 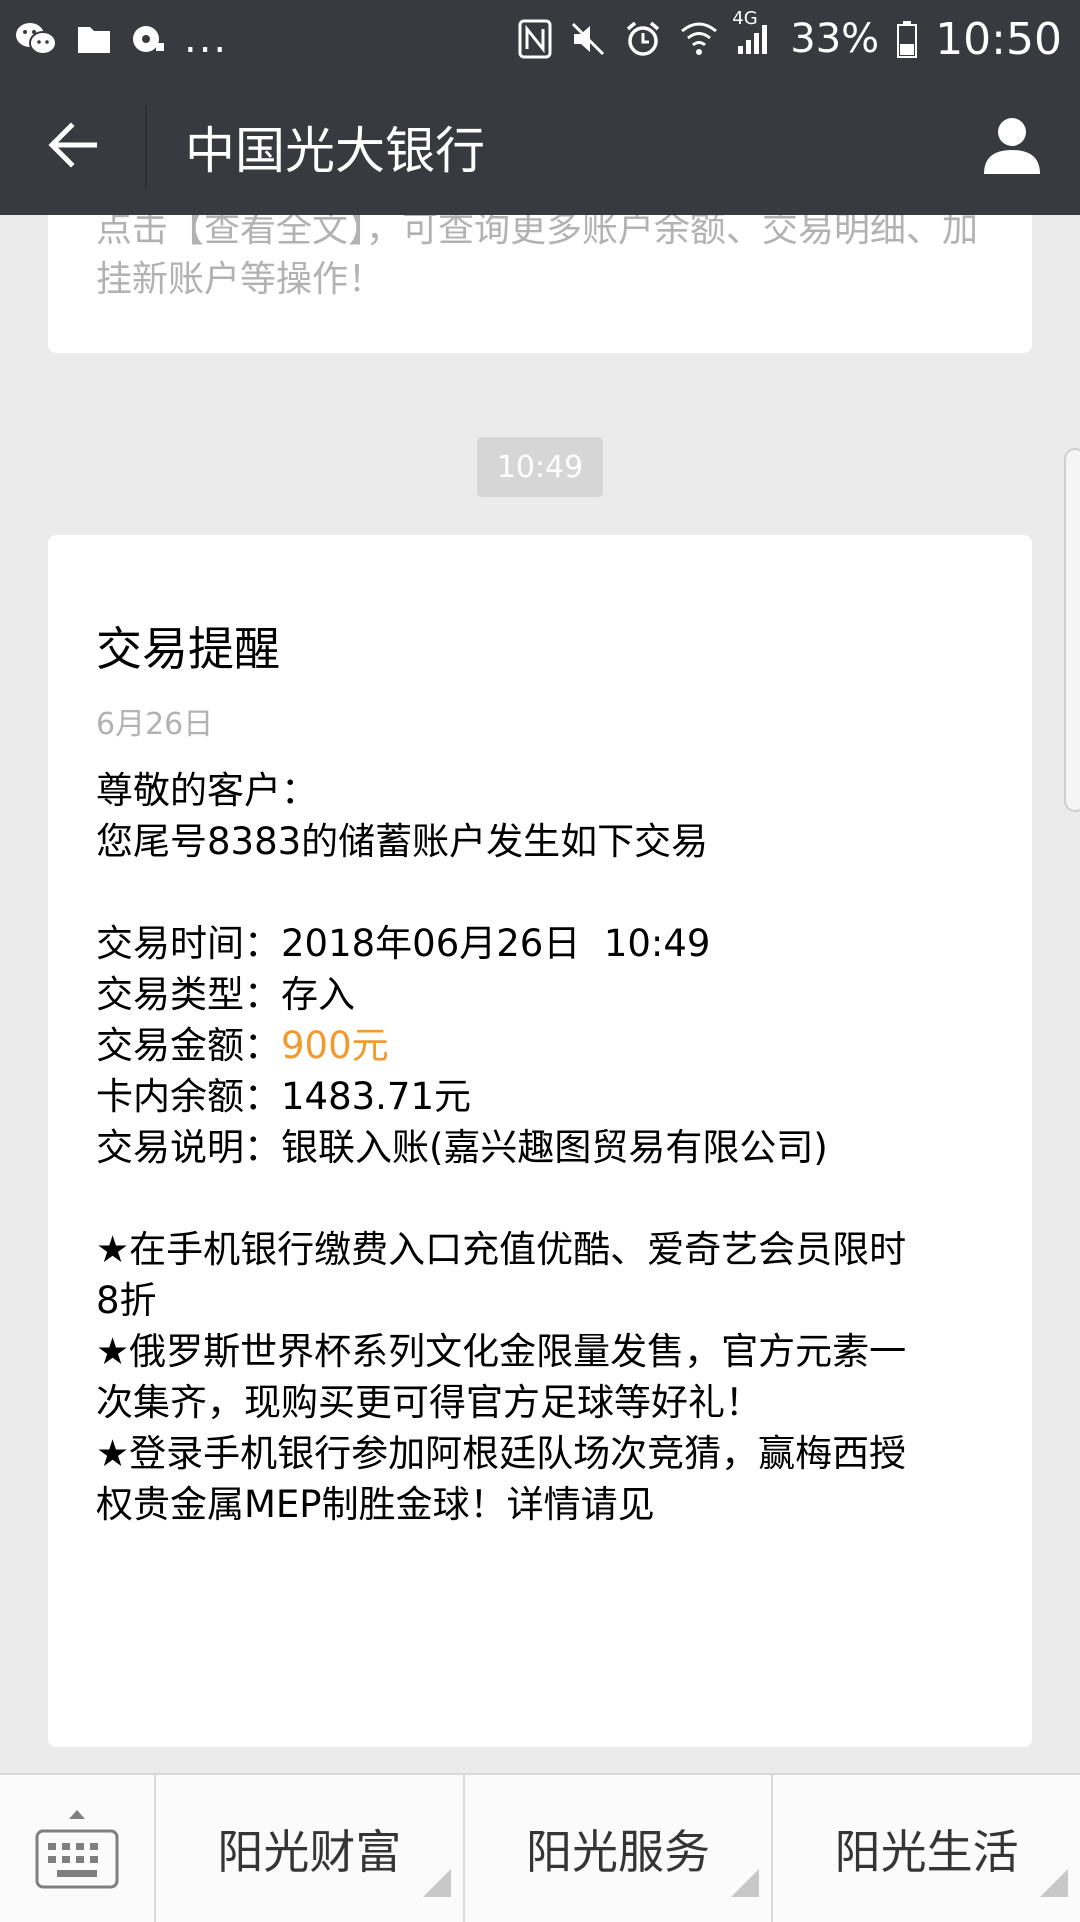 I want to click on transaction-amount-row: 交易金额：900元, so click(x=546, y=1045).